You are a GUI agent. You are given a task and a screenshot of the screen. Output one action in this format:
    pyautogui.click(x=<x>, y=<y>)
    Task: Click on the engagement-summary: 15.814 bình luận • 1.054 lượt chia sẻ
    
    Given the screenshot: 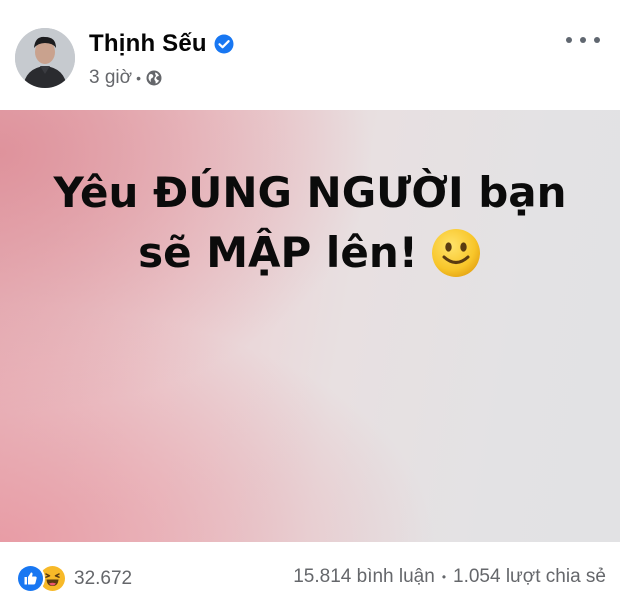 What is the action you would take?
    pyautogui.click(x=449, y=577)
    